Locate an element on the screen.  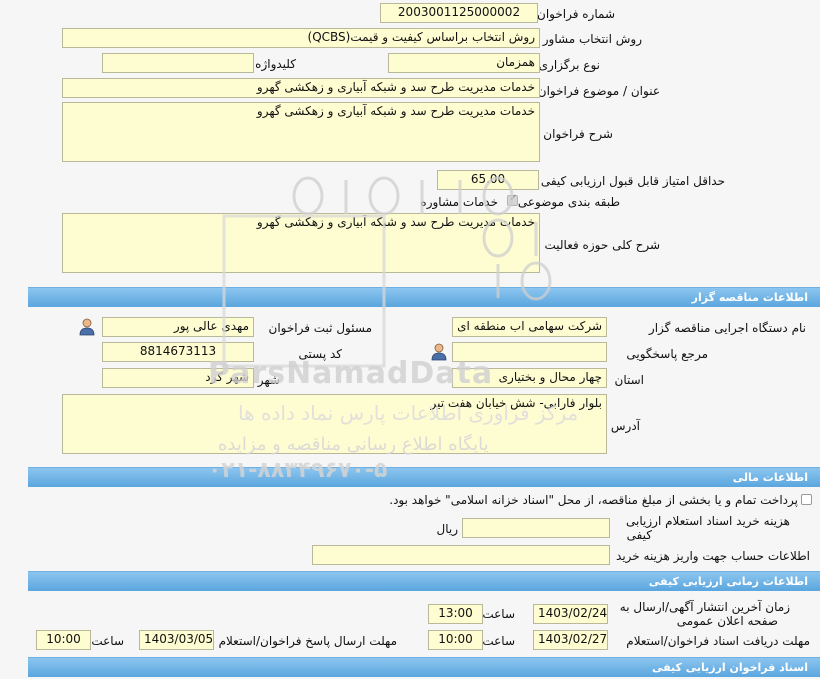
agency-field: شرکت سهامی اب منطقه ای is located at coordinates (529, 327).